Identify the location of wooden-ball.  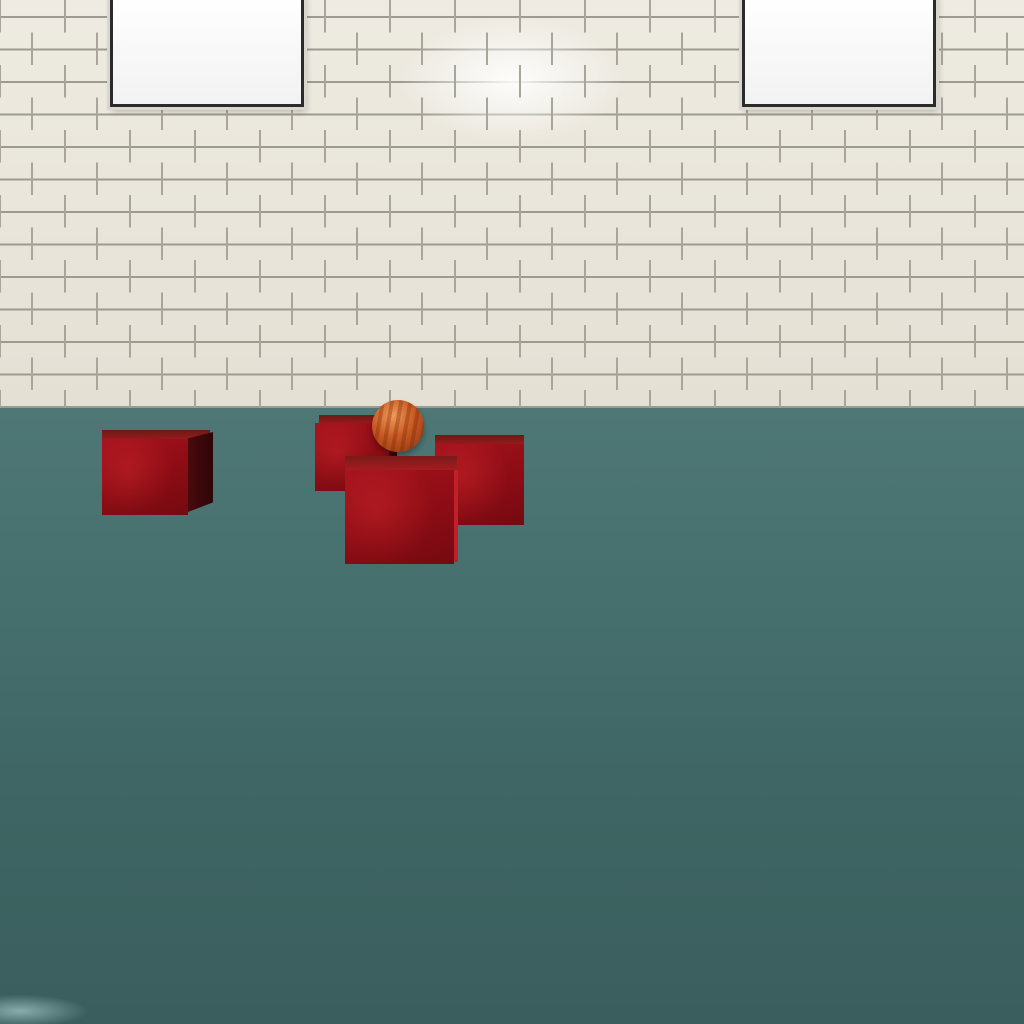
(398, 426).